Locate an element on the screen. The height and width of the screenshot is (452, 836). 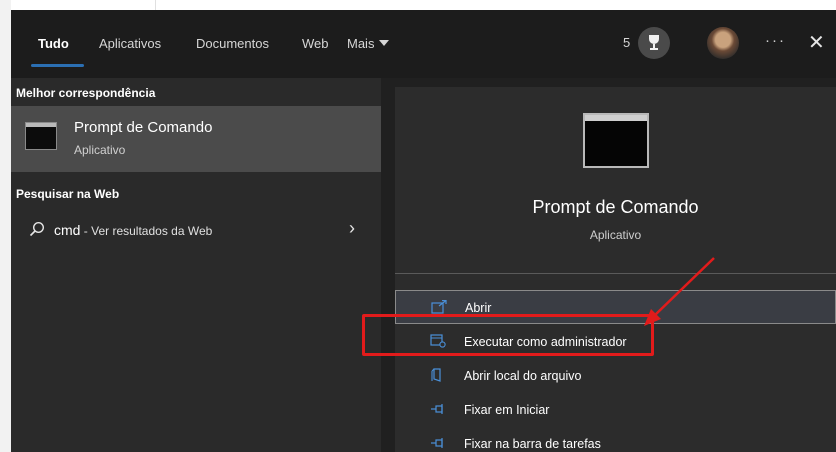
web-query-text: cmd is located at coordinates (67, 230).